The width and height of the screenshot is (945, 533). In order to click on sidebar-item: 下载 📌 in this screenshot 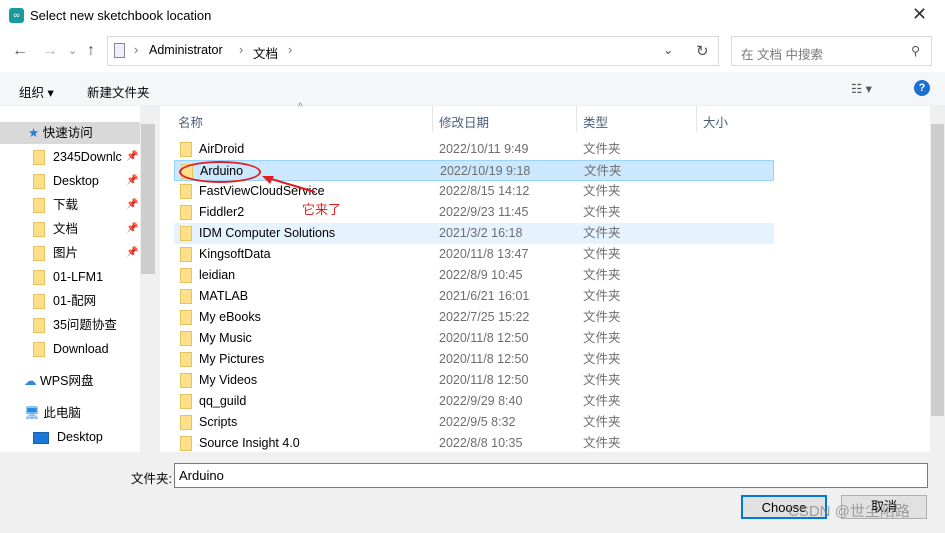, I will do `click(70, 205)`.